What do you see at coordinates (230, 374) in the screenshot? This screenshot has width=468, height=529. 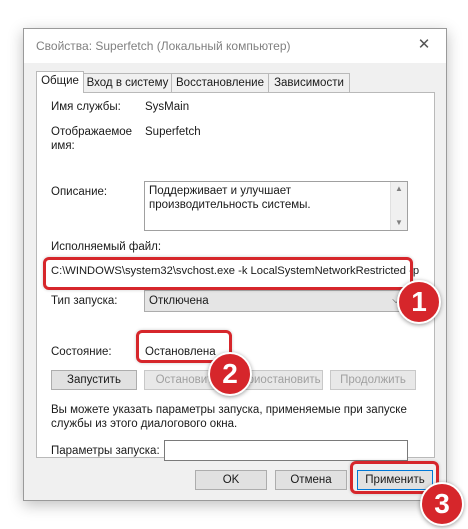 I see `step-badge-2: 2` at bounding box center [230, 374].